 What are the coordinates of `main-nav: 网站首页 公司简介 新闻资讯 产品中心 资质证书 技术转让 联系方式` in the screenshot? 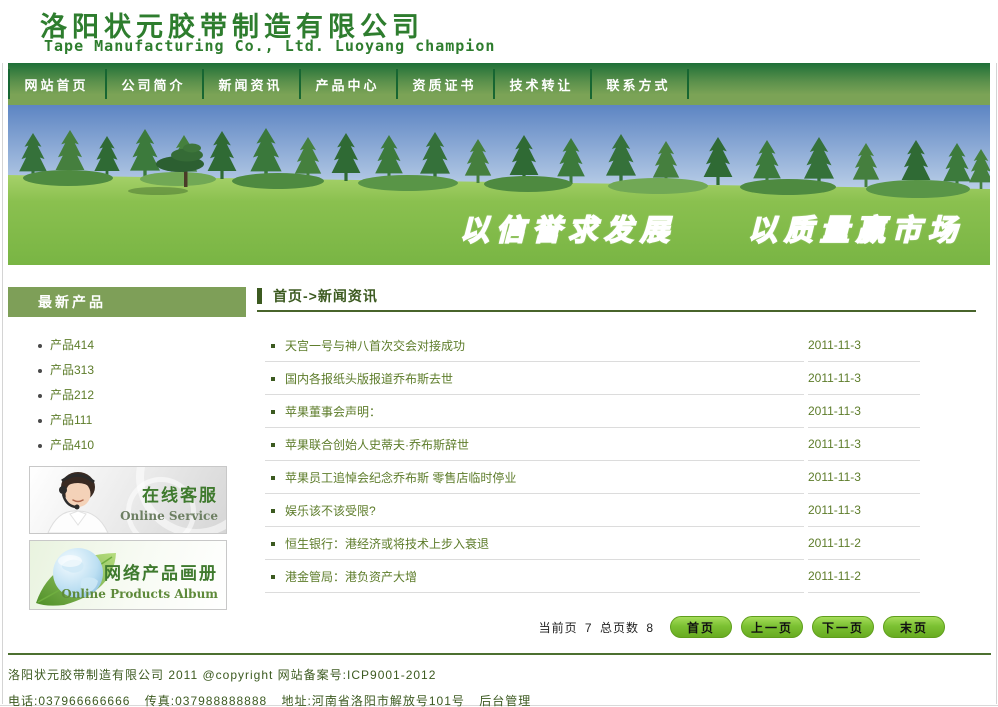 It's located at (499, 84).